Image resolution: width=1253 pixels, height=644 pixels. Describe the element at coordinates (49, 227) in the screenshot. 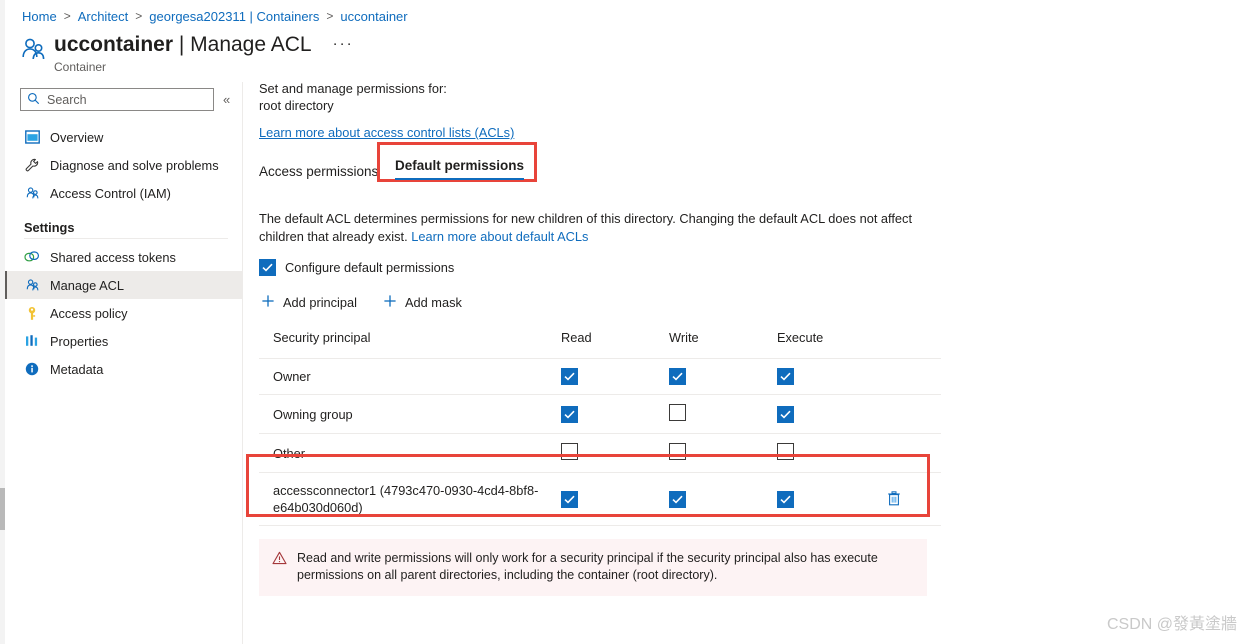

I see `sidebar-group-settings: Settings` at that location.